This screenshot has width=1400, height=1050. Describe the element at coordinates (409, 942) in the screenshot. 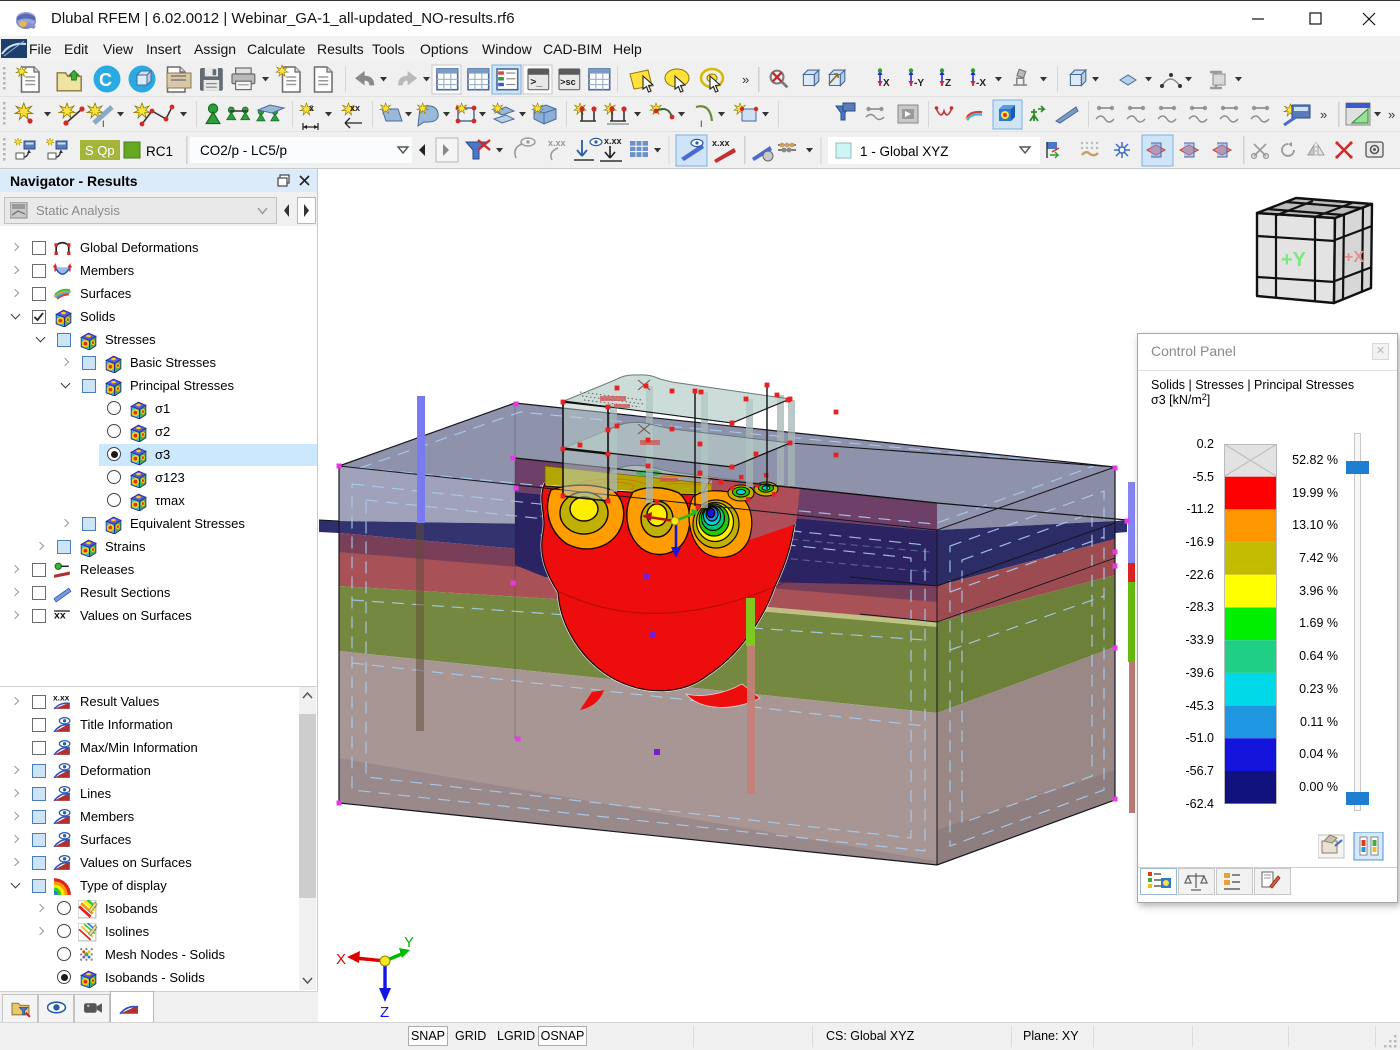

I see `svg-text: Y` at that location.